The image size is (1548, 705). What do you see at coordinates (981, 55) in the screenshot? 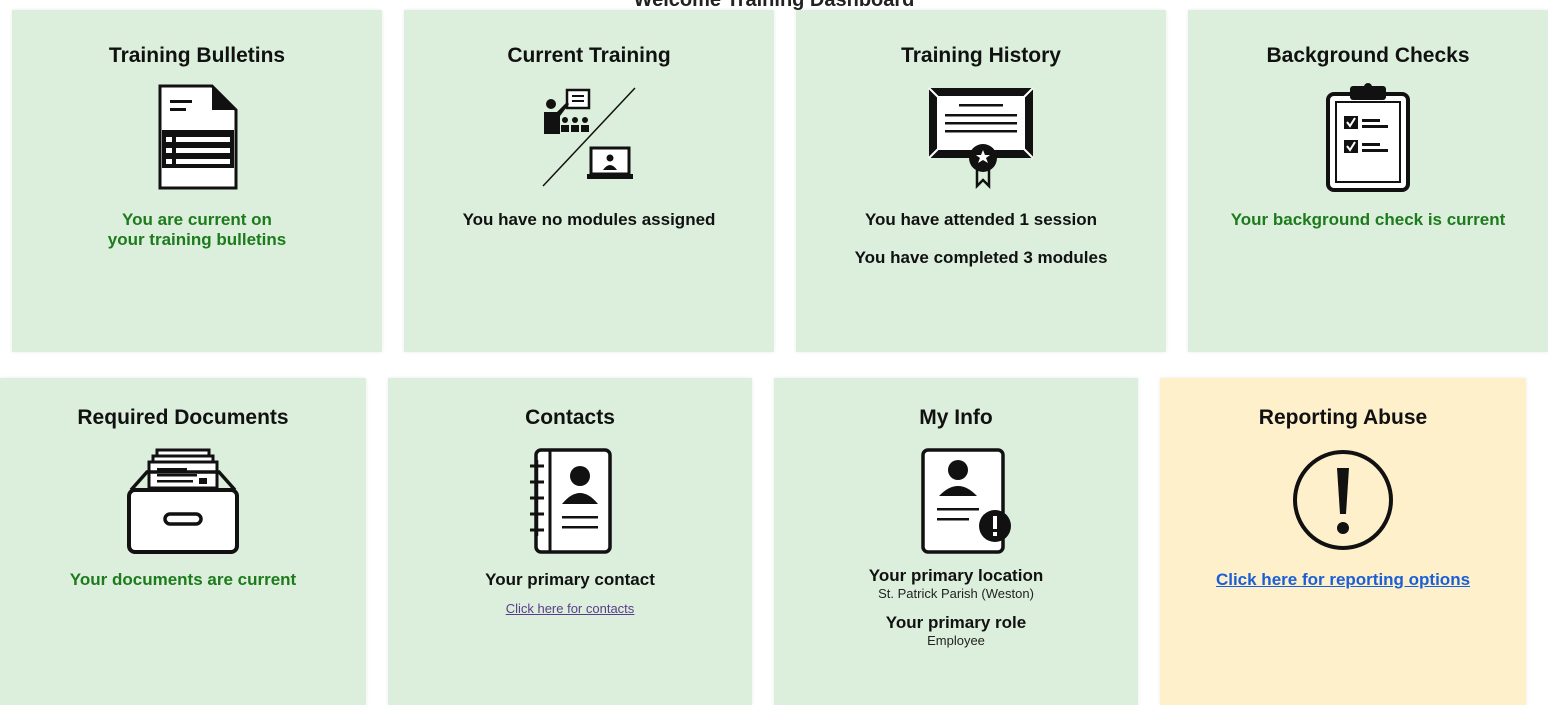
I see `tile-title: Training History` at bounding box center [981, 55].